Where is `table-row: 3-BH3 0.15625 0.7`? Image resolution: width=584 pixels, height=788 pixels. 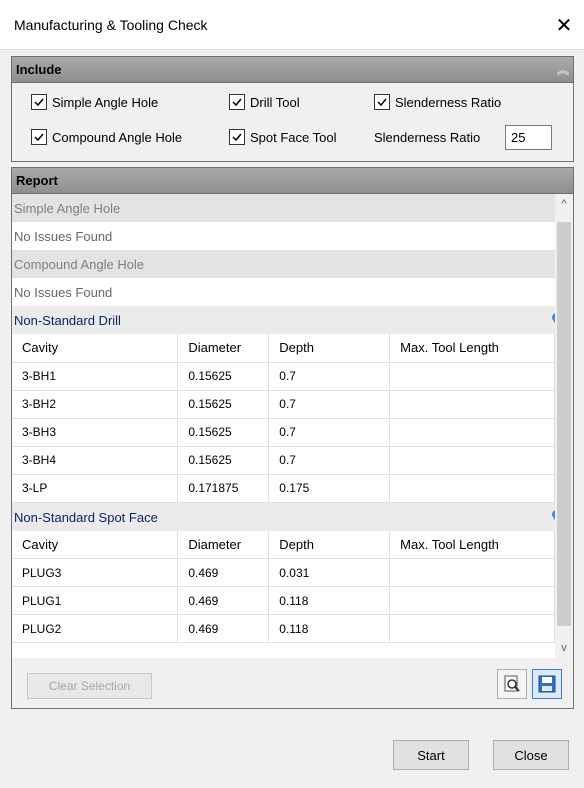
table-row: 3-BH3 0.15625 0.7 is located at coordinates (283, 432).